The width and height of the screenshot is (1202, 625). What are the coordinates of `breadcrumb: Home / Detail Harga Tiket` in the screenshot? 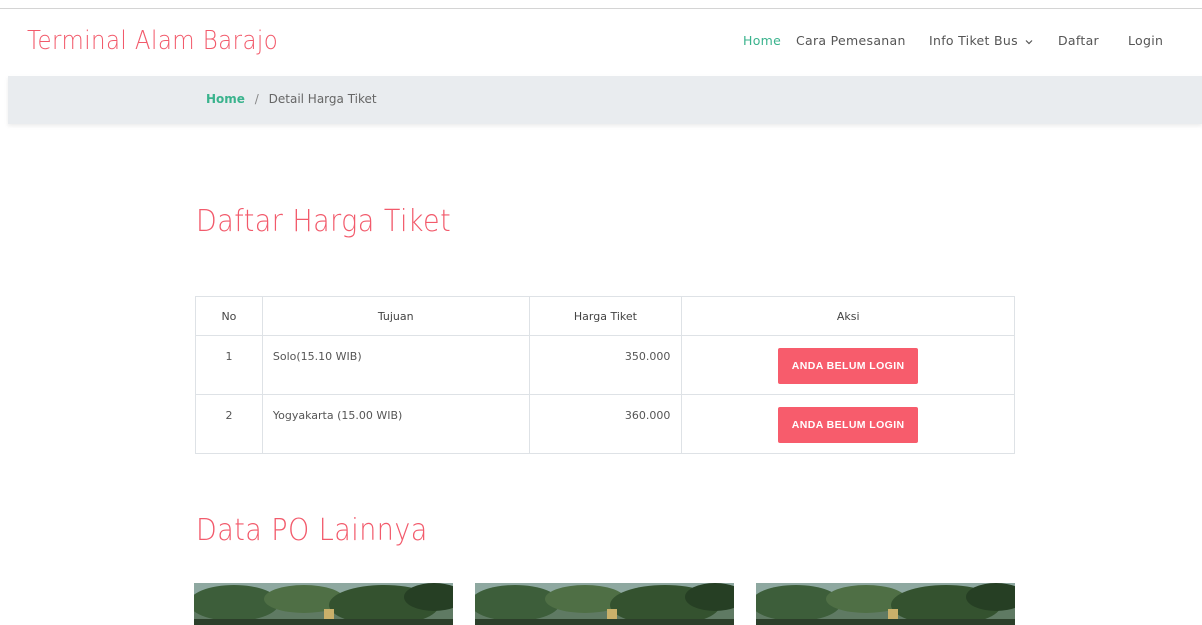 It's located at (291, 99).